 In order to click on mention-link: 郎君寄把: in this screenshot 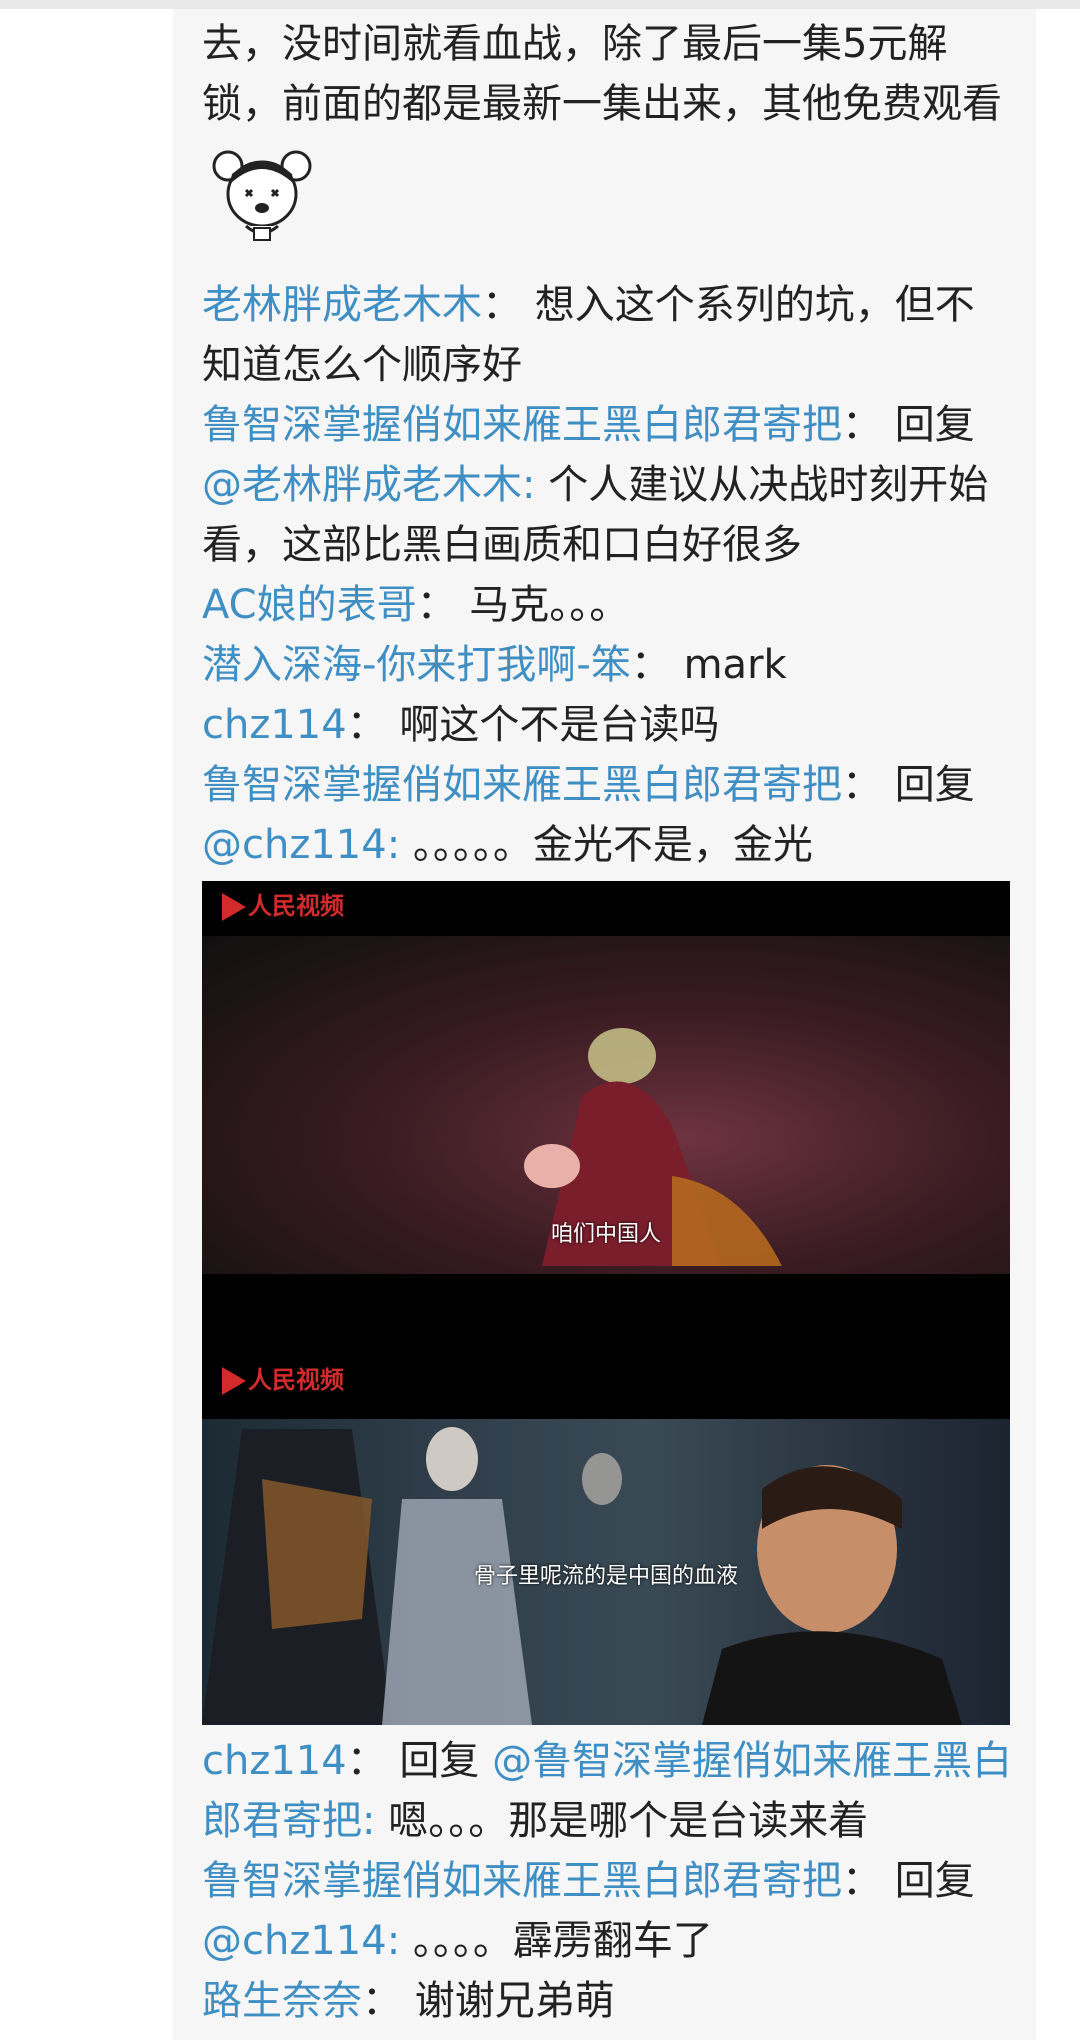, I will do `click(288, 1821)`.